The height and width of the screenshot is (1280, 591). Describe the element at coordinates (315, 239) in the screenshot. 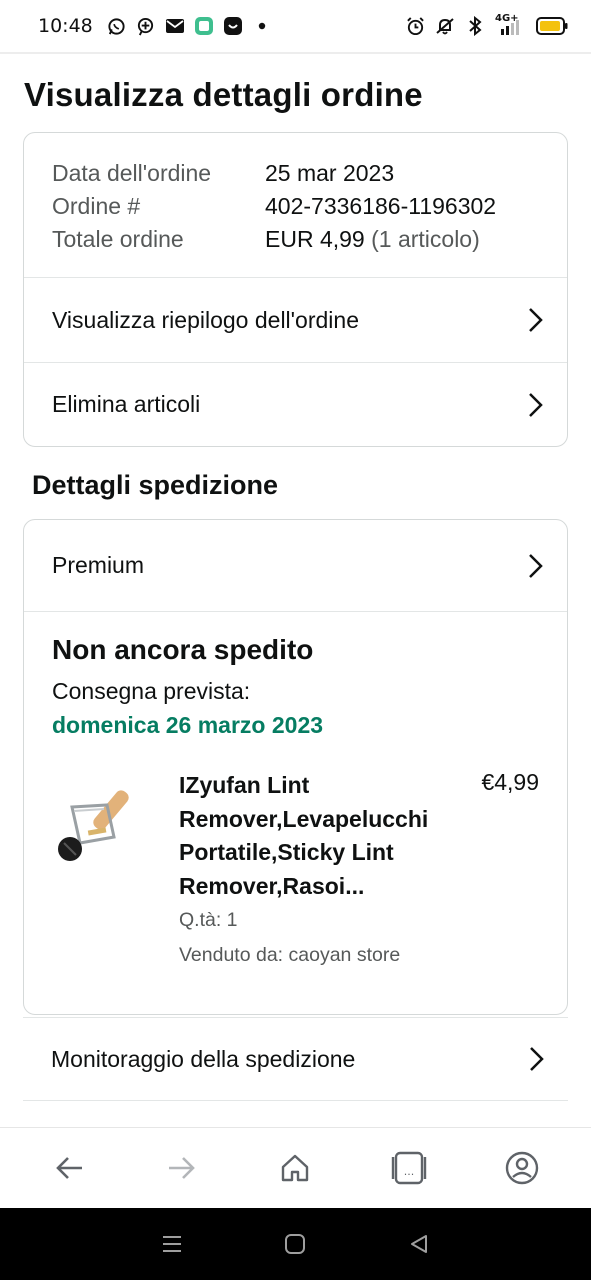

I see `order-total-amount: EUR 4,99` at that location.